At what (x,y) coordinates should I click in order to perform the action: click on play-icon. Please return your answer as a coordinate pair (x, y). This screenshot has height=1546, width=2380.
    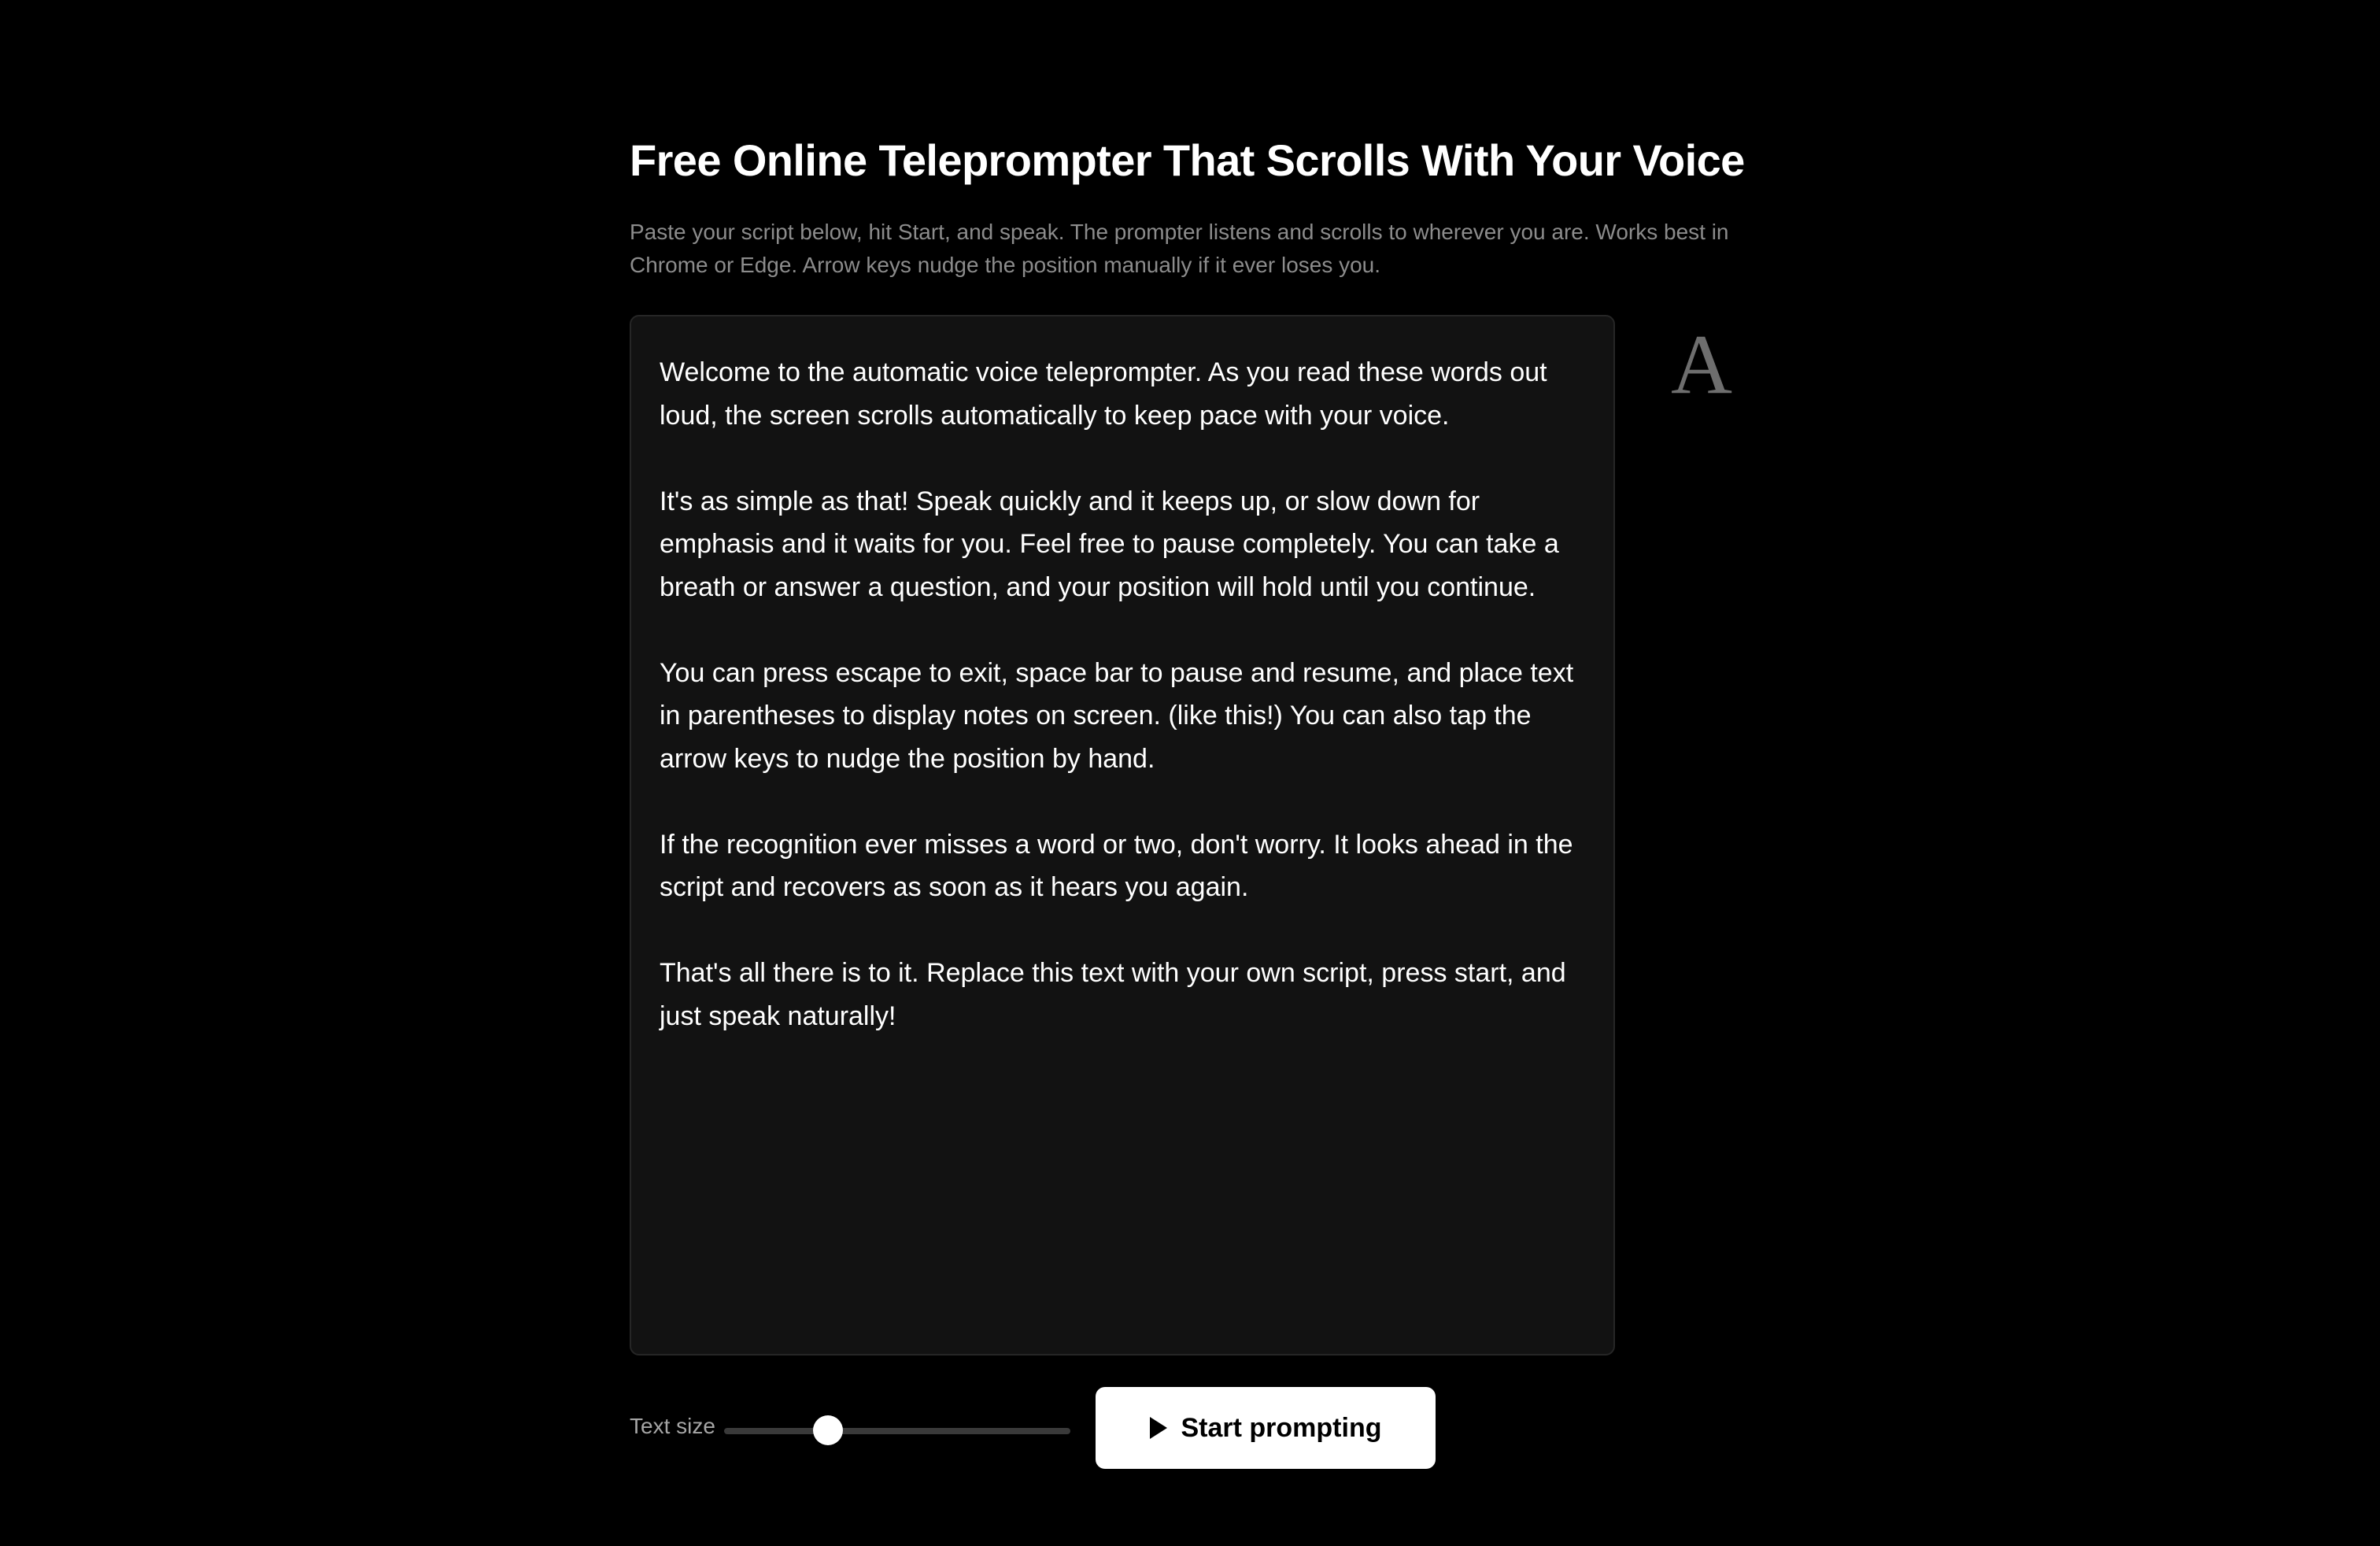
    Looking at the image, I should click on (1158, 1428).